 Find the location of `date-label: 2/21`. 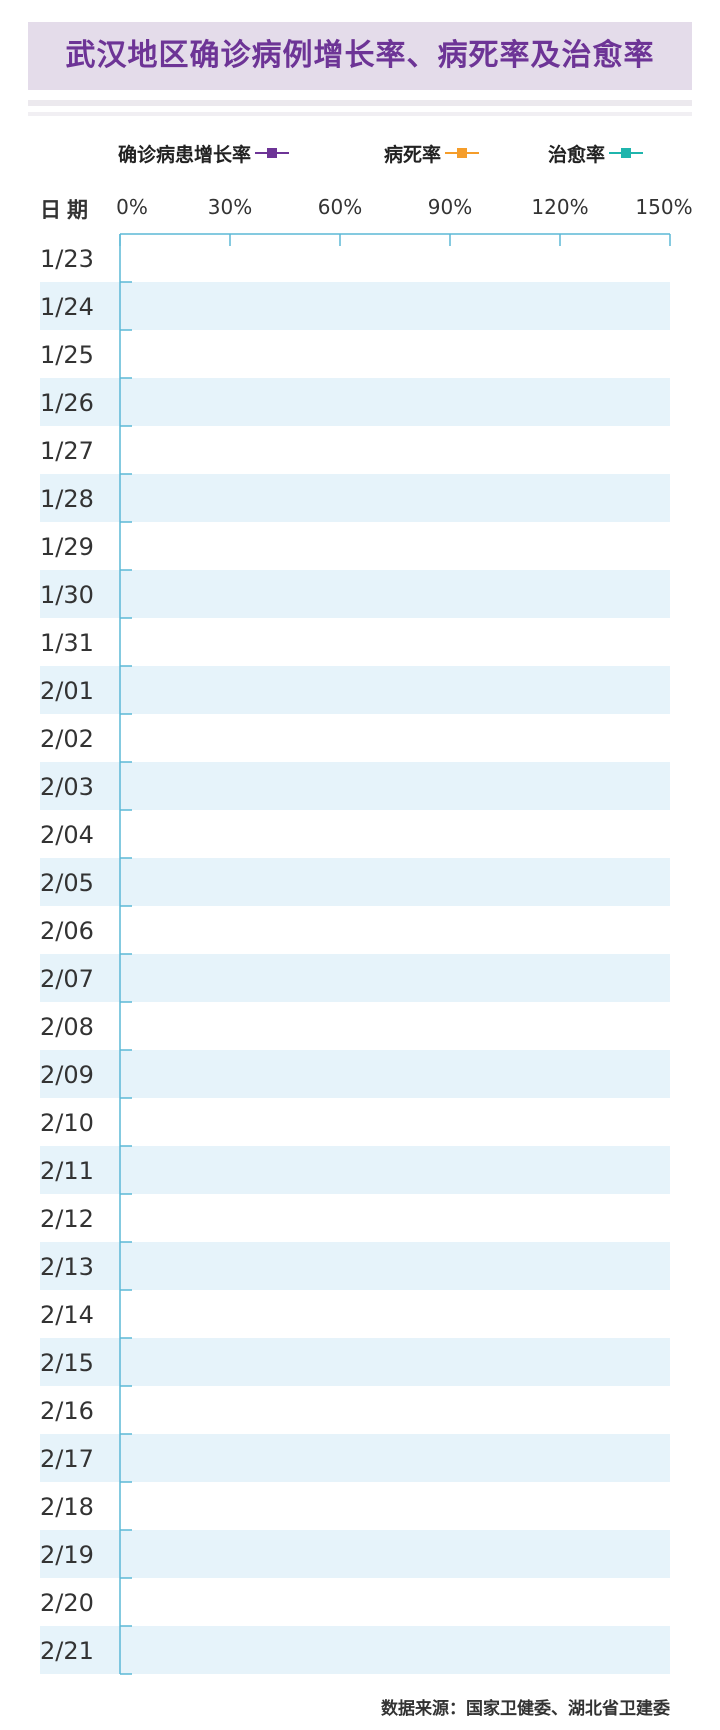

date-label: 2/21 is located at coordinates (67, 1651).